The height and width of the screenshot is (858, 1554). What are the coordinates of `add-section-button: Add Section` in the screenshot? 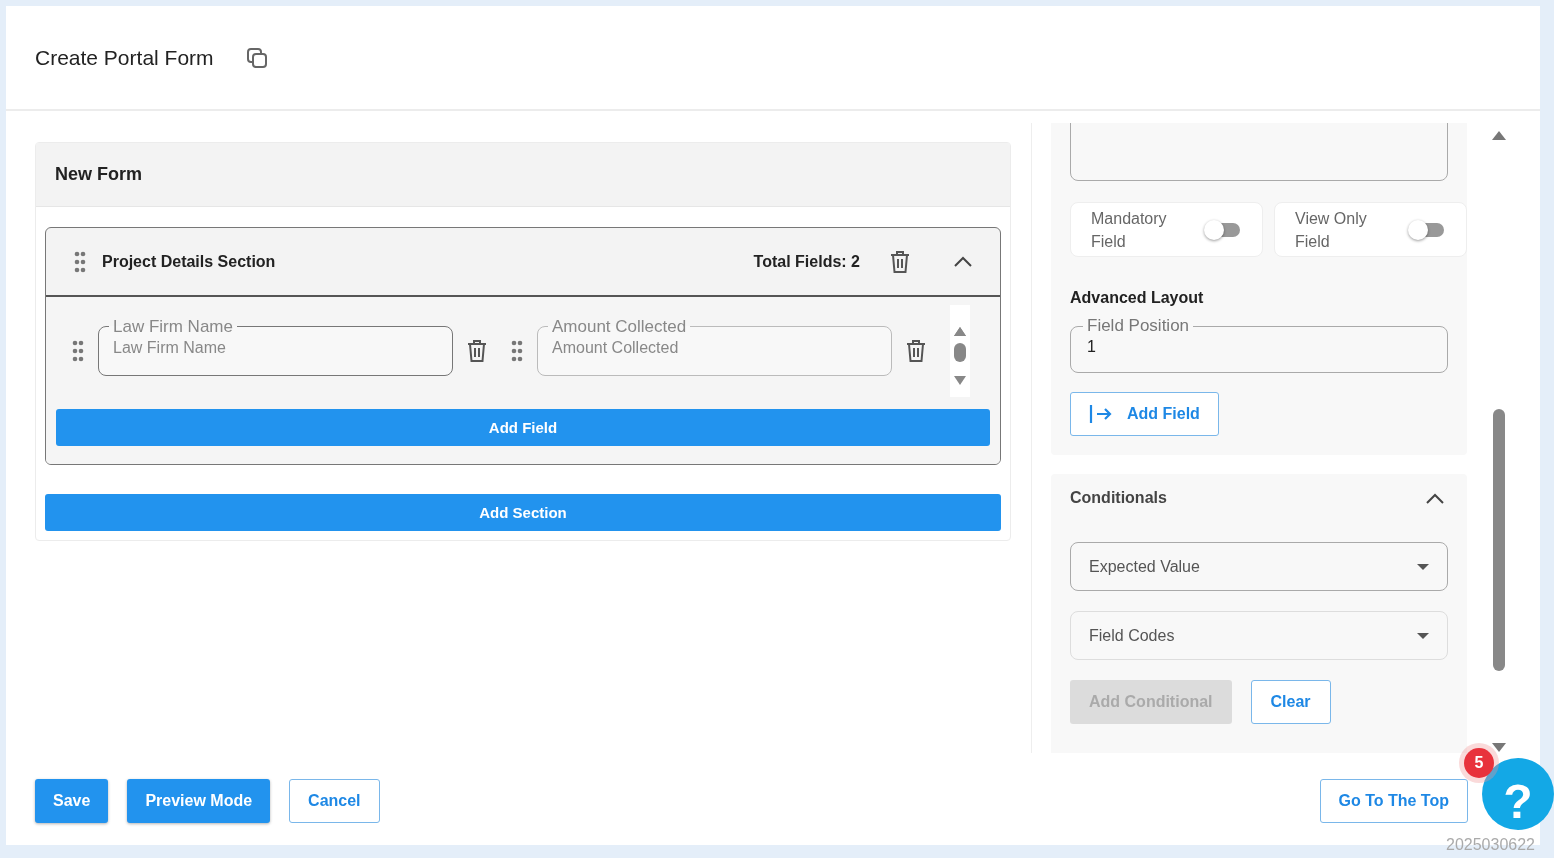 It's located at (523, 512).